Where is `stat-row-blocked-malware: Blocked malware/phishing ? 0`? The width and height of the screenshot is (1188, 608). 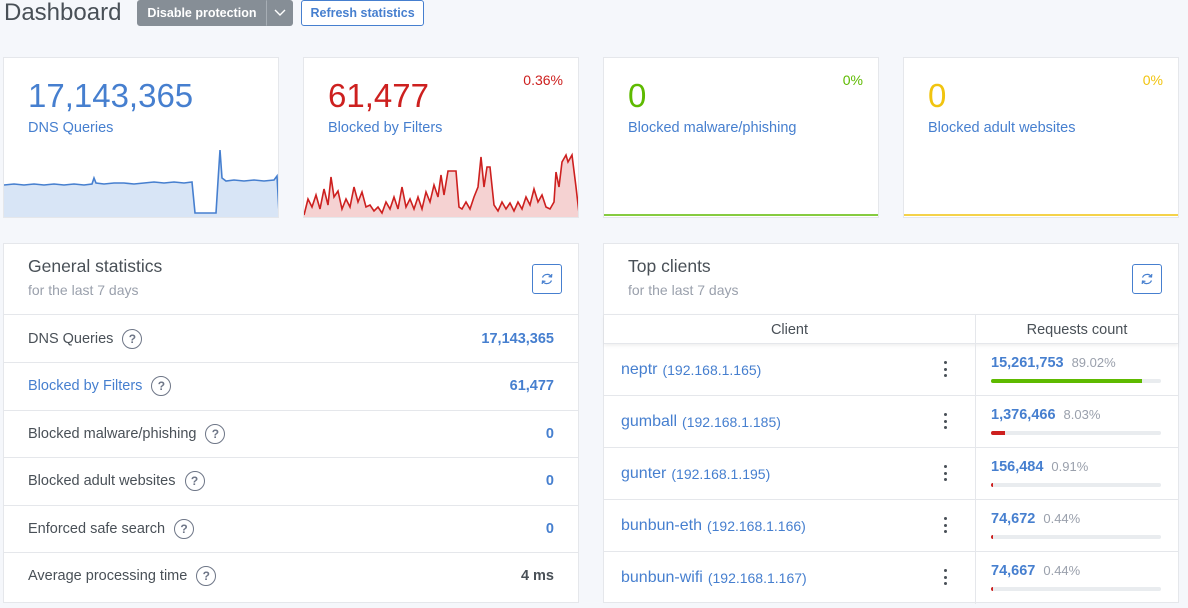
stat-row-blocked-malware: Blocked malware/phishing ? 0 is located at coordinates (291, 434).